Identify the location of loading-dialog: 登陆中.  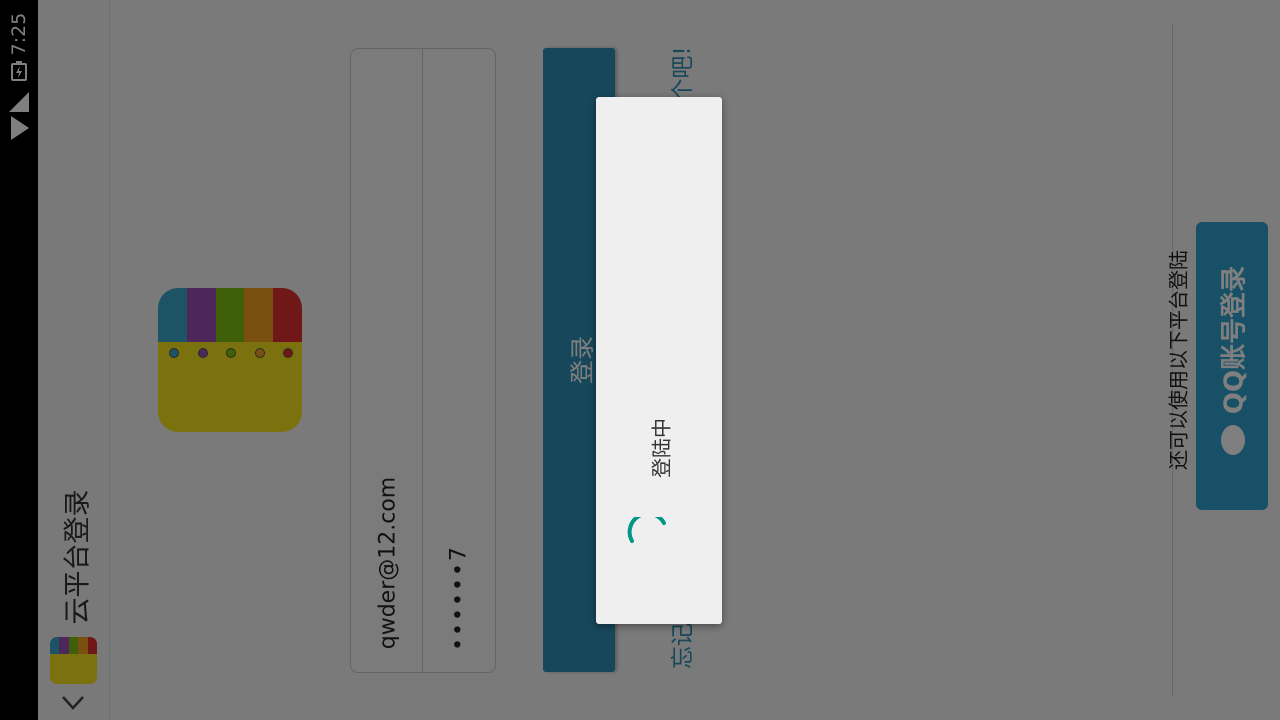
(659, 360).